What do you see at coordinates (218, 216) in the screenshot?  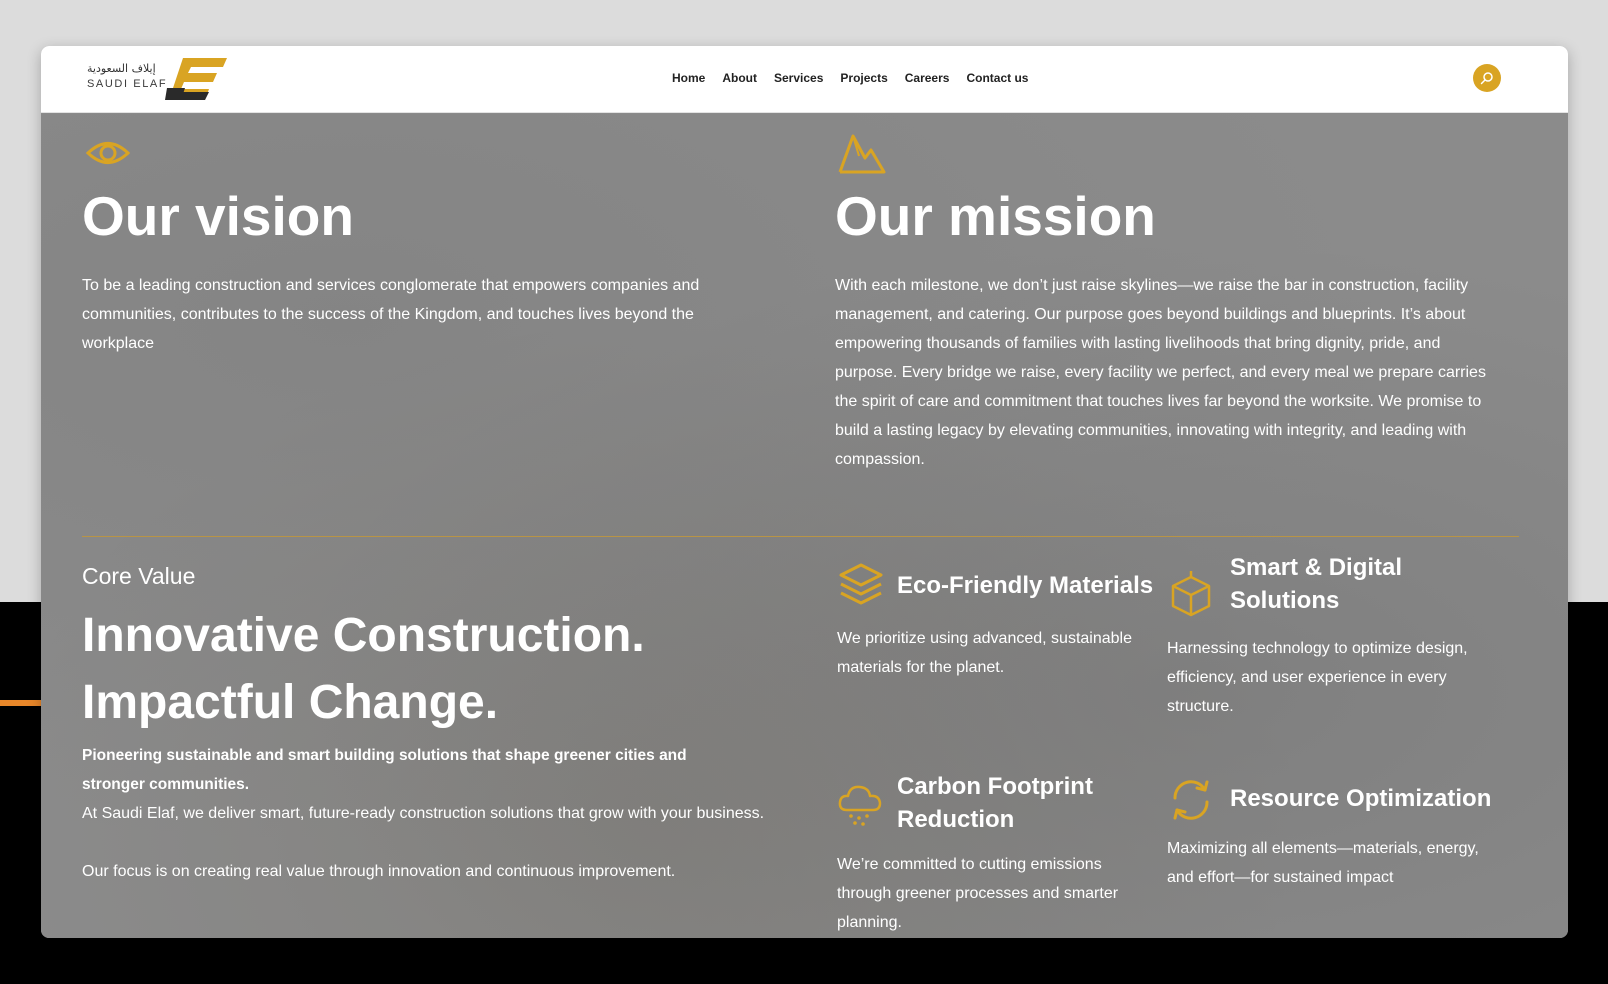 I see `vision-title: Our vision` at bounding box center [218, 216].